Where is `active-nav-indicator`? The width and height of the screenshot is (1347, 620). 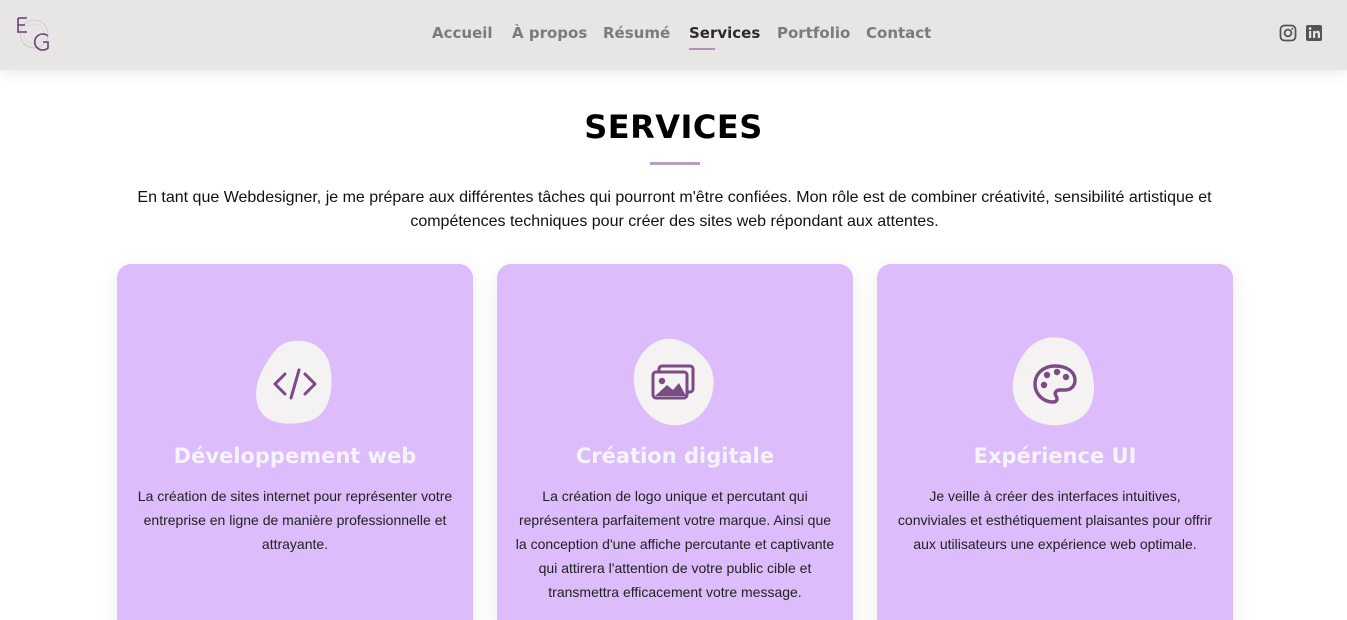 active-nav-indicator is located at coordinates (702, 49).